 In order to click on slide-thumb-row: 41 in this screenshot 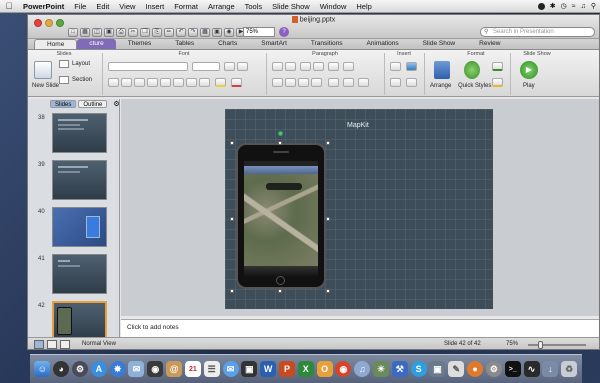, I will do `click(74, 276)`.